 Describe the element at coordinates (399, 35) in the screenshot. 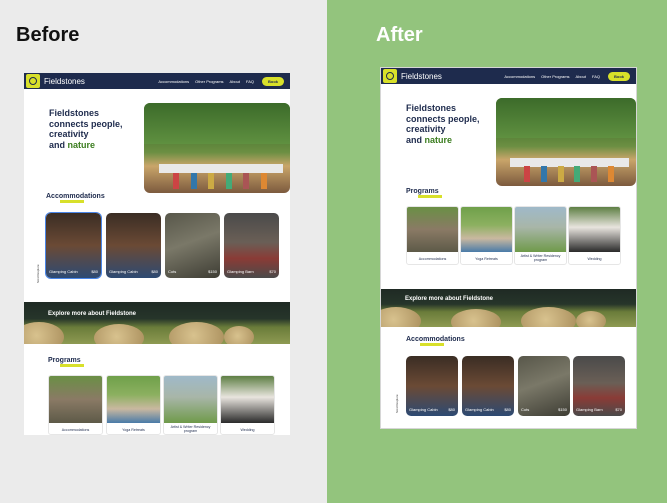

I see `after-heading: After` at that location.